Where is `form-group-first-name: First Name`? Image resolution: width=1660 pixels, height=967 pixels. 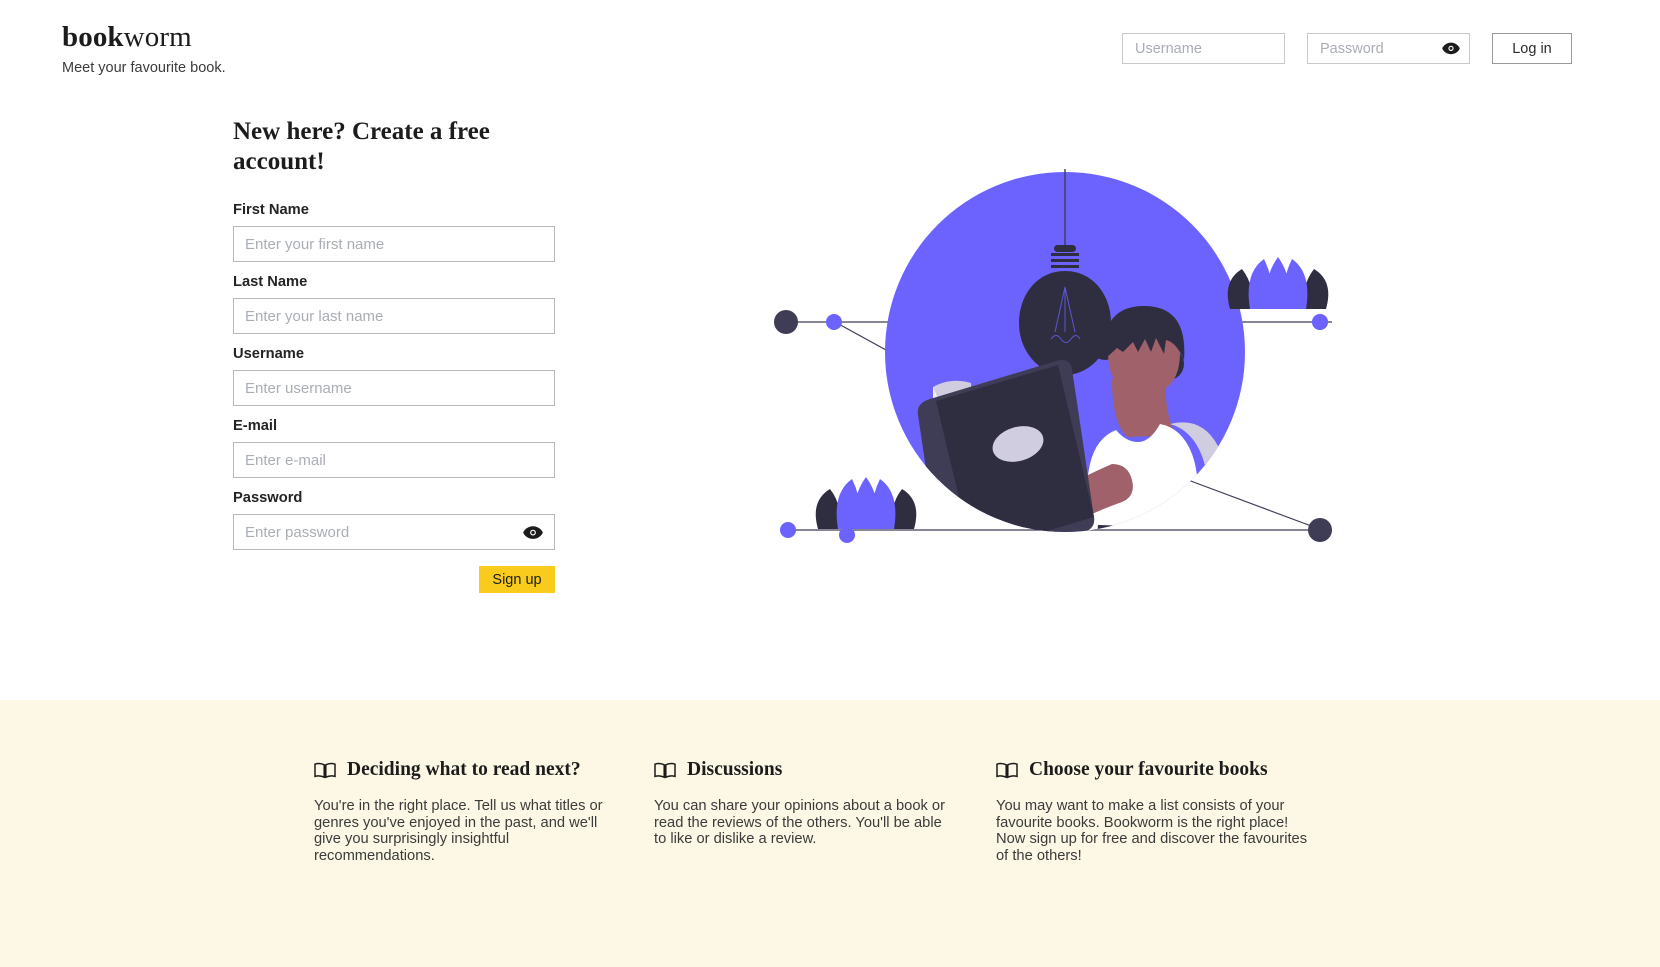
form-group-first-name: First Name is located at coordinates (395, 231).